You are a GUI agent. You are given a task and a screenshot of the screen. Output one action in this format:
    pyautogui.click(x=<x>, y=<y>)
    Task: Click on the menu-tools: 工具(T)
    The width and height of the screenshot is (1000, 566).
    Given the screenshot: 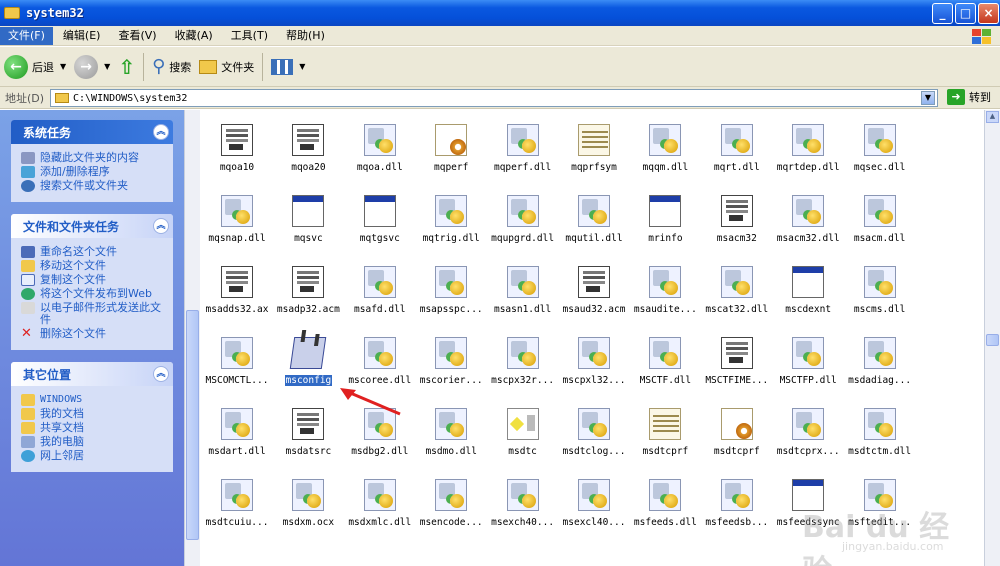 What is the action you would take?
    pyautogui.click(x=249, y=36)
    